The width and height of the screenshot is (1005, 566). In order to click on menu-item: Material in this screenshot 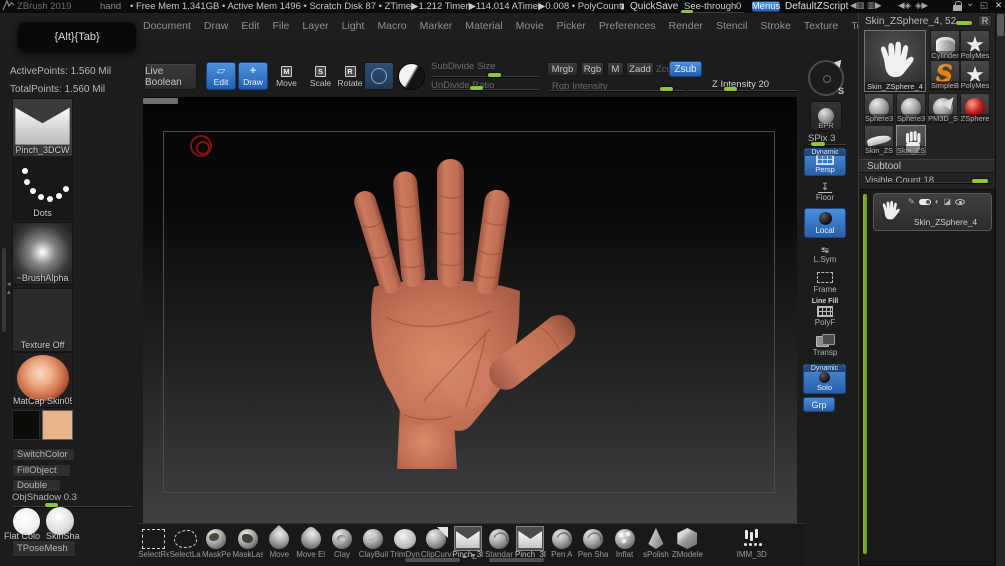, I will do `click(483, 26)`.